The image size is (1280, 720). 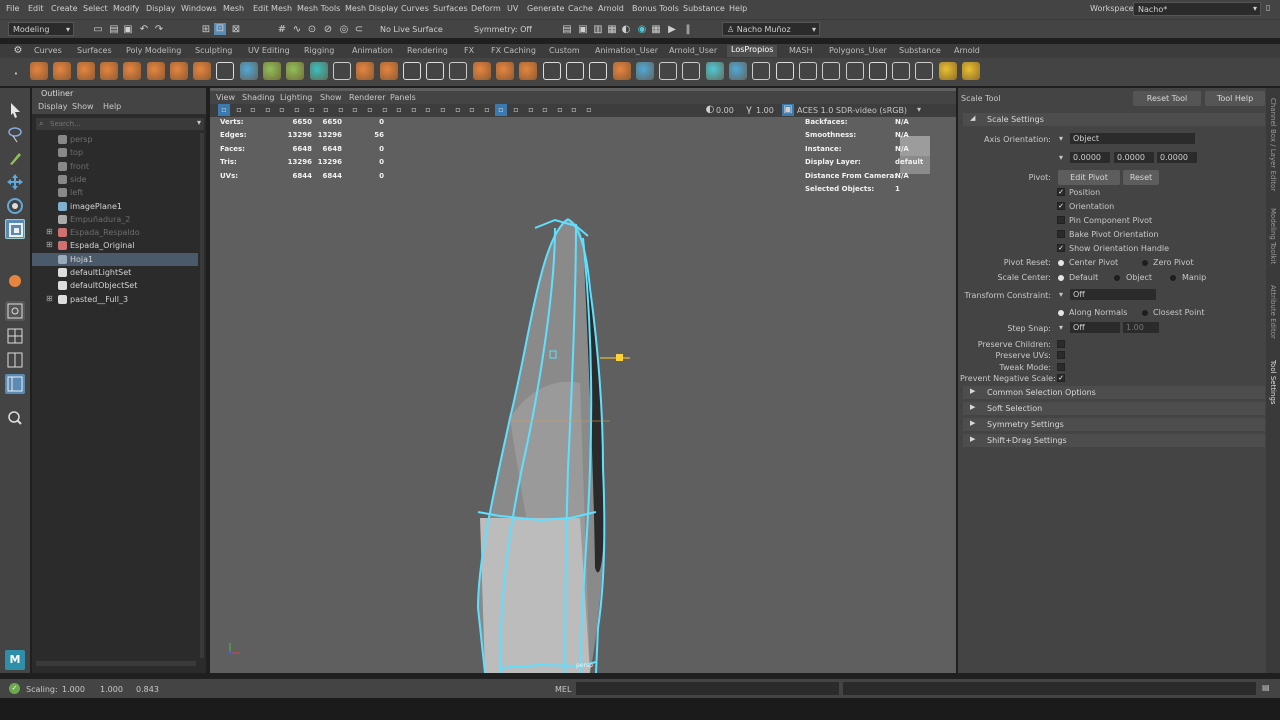 What do you see at coordinates (528, 71) in the screenshot?
I see `sculpt-icon` at bounding box center [528, 71].